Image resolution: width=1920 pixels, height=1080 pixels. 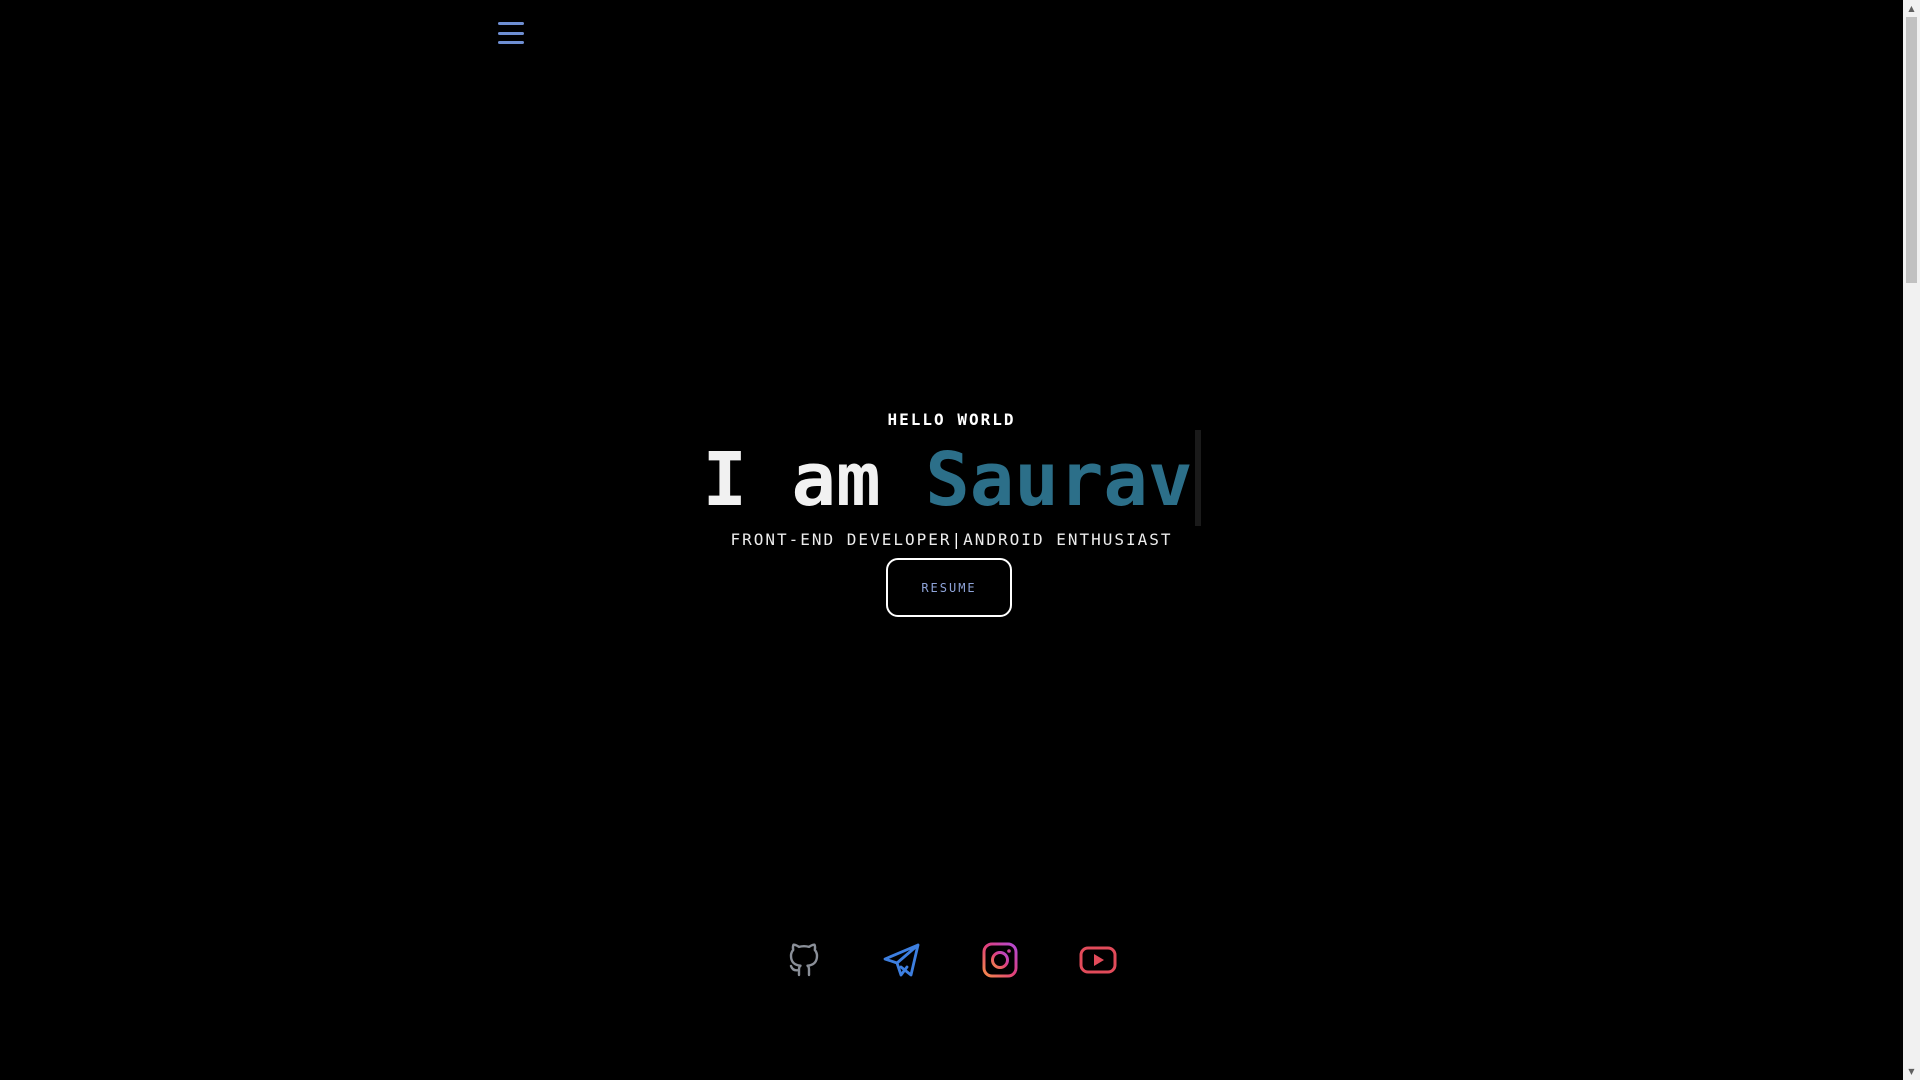 I want to click on youtube-icon, so click(x=1098, y=960).